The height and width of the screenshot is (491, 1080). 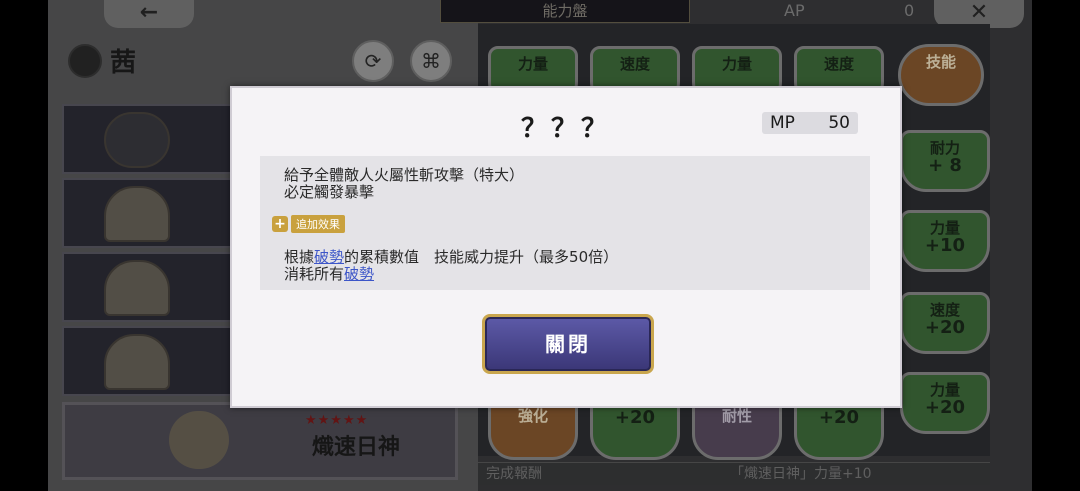 I want to click on badge-label: 追加效果, so click(x=318, y=224).